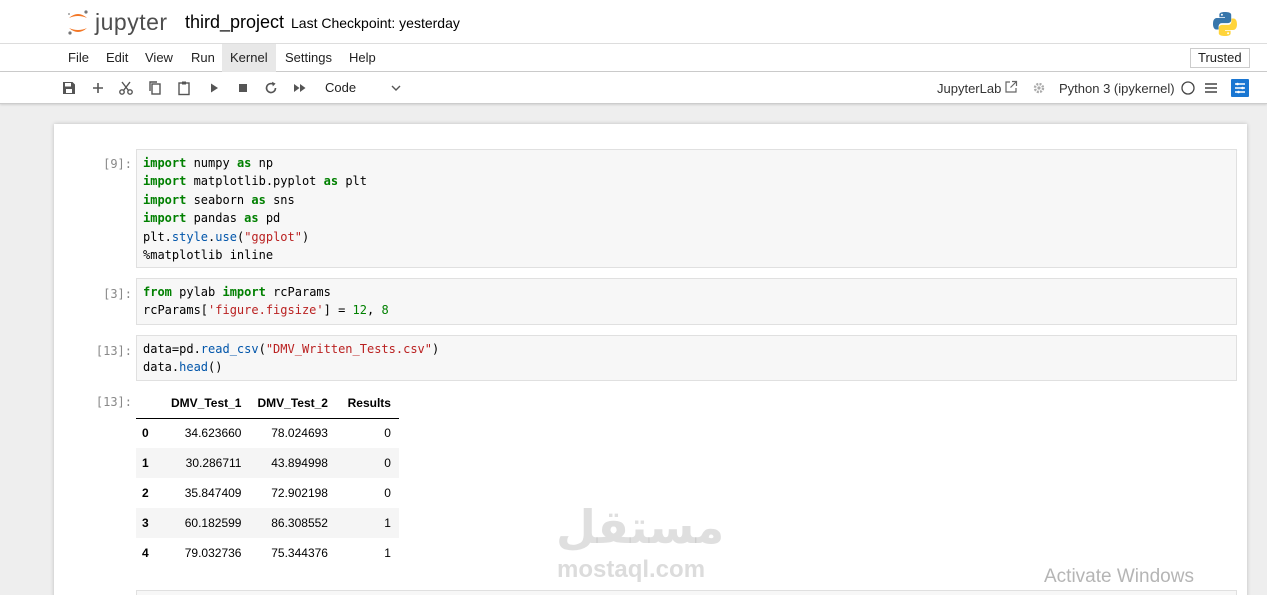 The height and width of the screenshot is (595, 1267). What do you see at coordinates (686, 237) in the screenshot?
I see `code-line: plt.style.use("ggplot")` at bounding box center [686, 237].